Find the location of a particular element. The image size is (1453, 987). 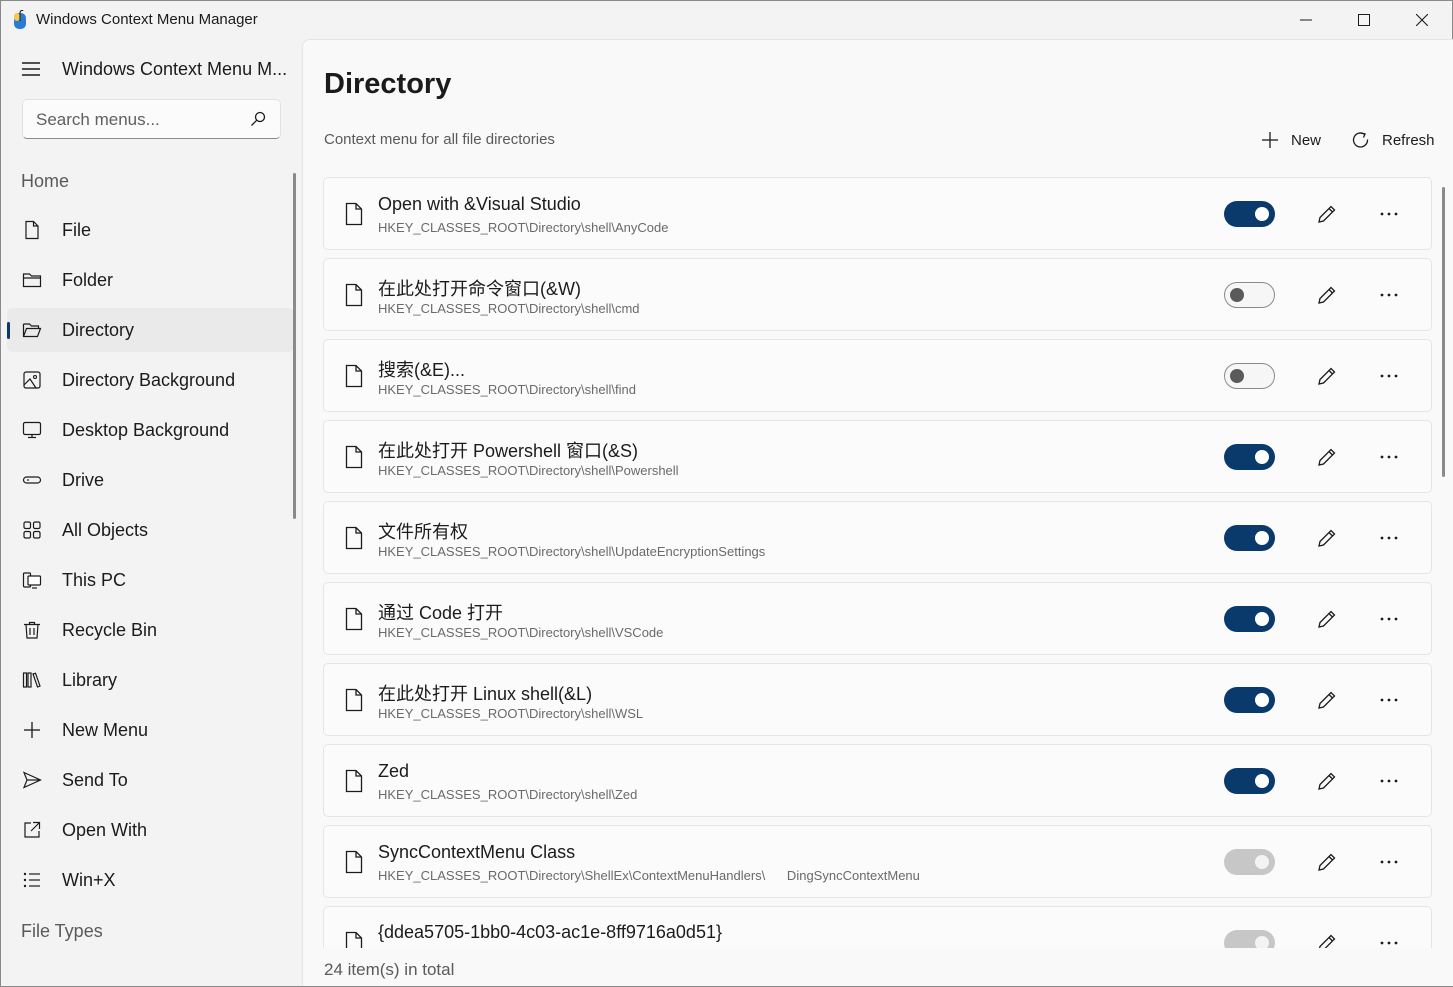

sidebar-item-directory-background: Directory Background is located at coordinates (150, 380).